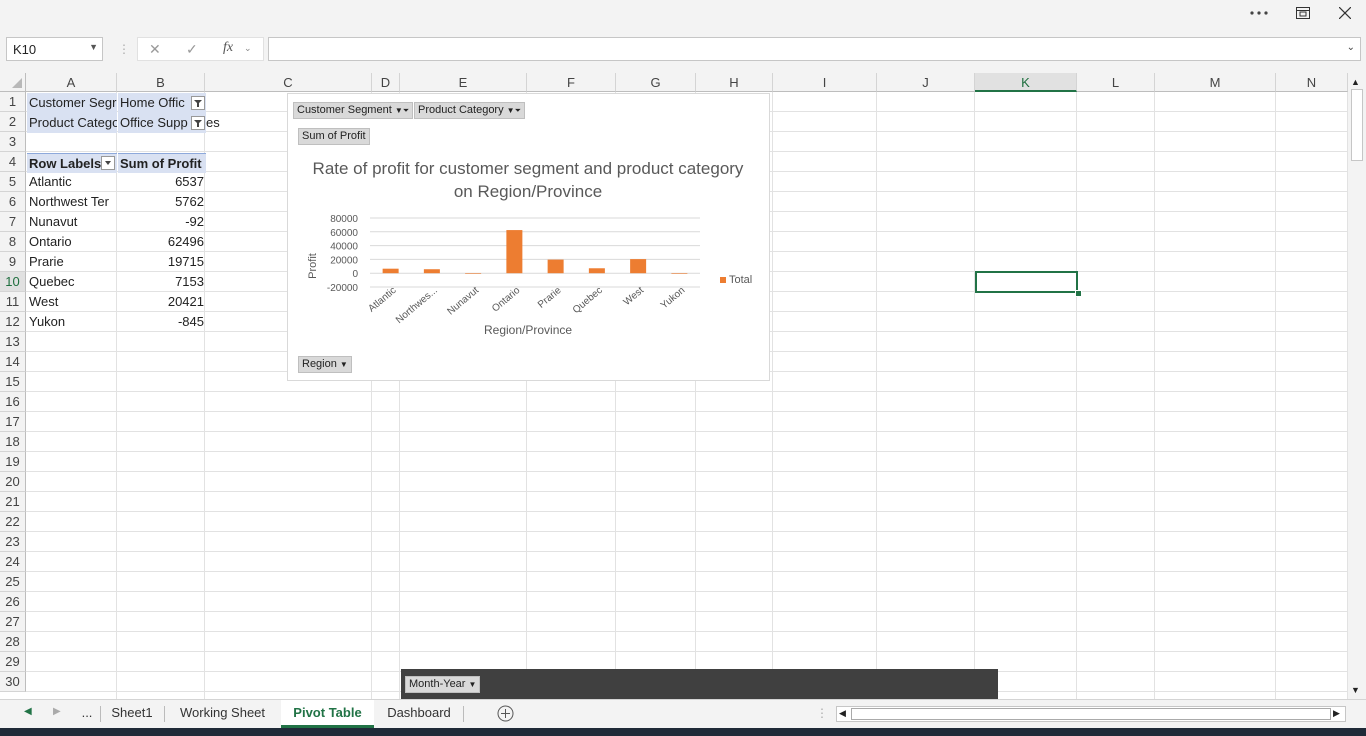 This screenshot has width=1366, height=736. What do you see at coordinates (93, 47) in the screenshot?
I see `chevron-down-icon: ▼` at bounding box center [93, 47].